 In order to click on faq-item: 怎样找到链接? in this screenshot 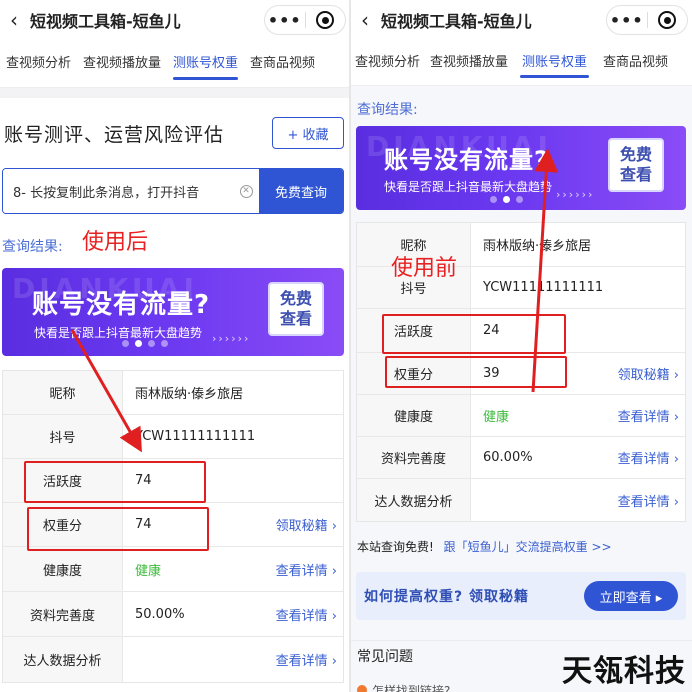, I will do `click(403, 686)`.